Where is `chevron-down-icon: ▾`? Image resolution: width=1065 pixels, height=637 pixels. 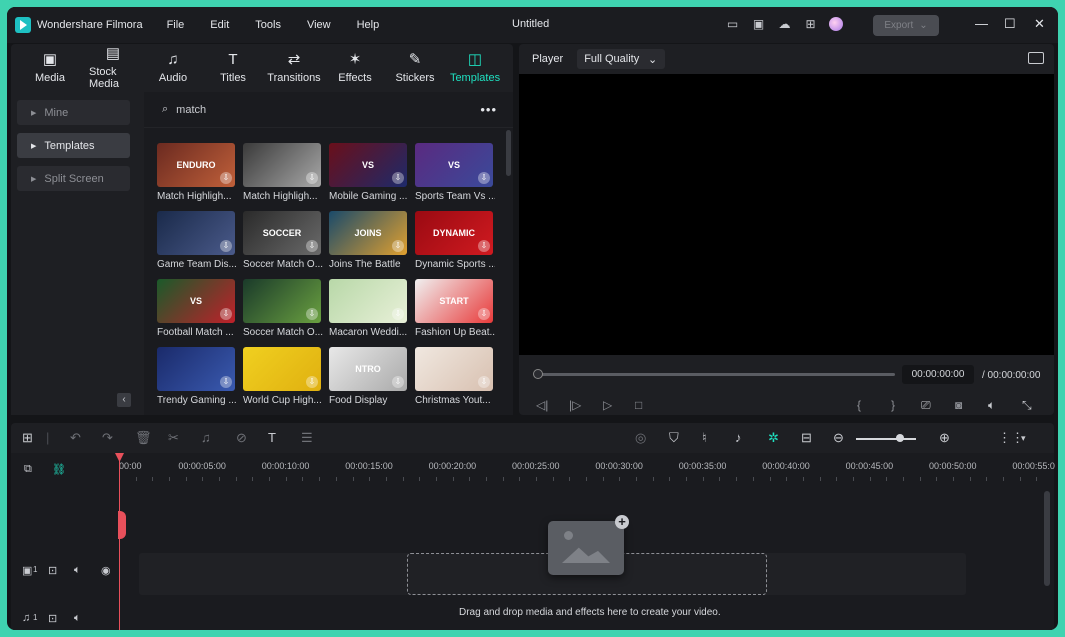
chevron-down-icon: ▾ is located at coordinates (1023, 438).